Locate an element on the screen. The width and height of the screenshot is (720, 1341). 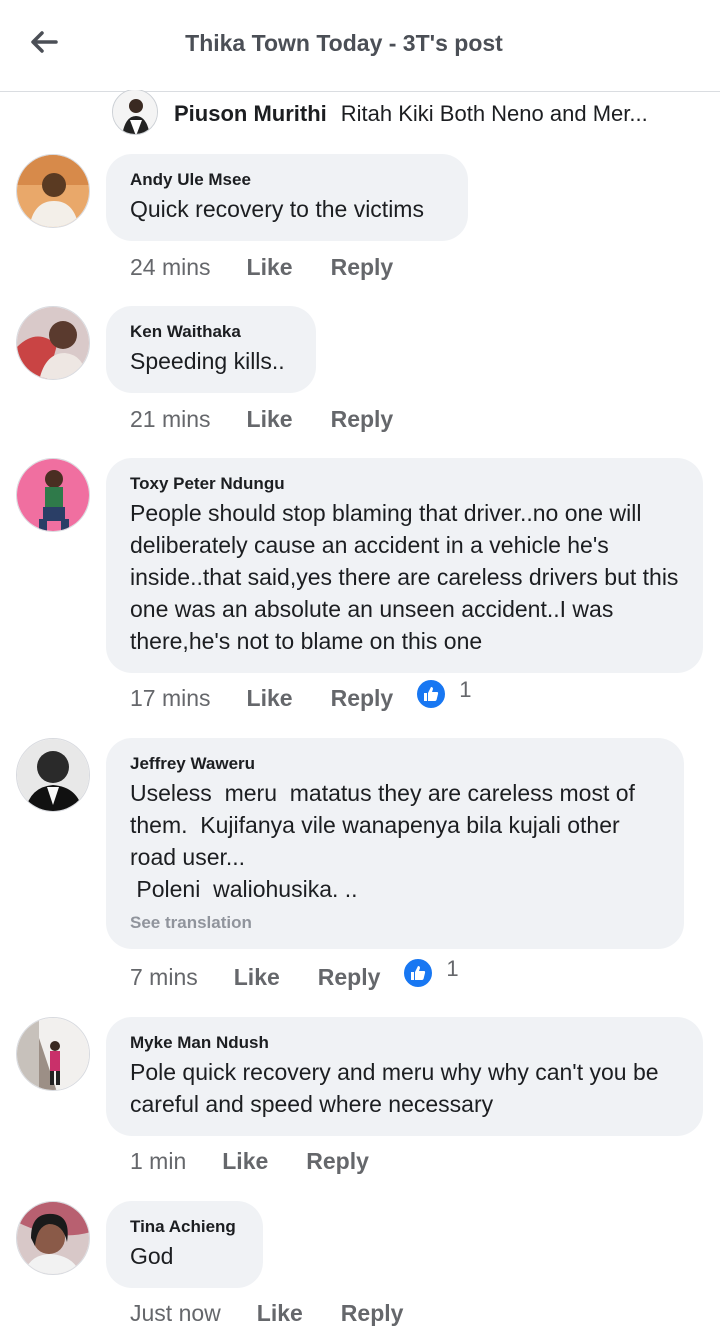
comment-author: Tina Achieng is located at coordinates (184, 1227).